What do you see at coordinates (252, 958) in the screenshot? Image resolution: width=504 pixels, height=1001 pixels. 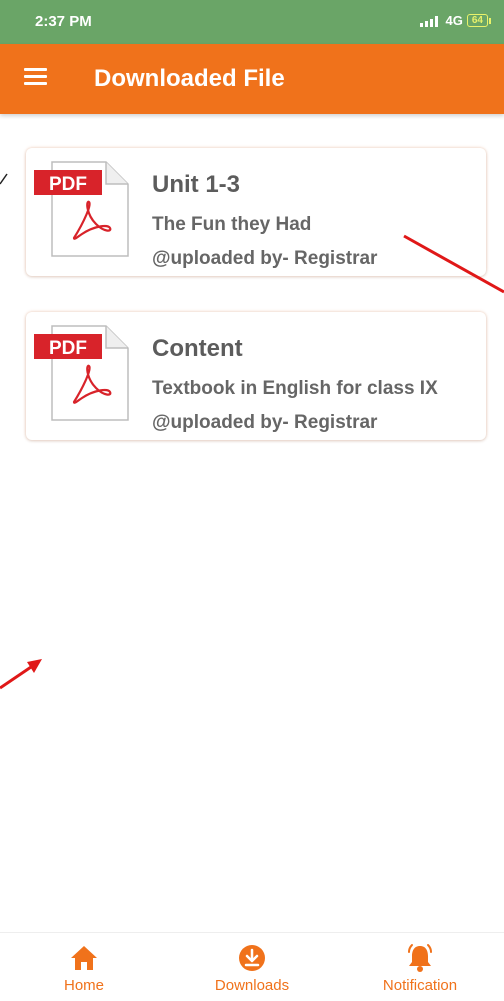 I see `download-icon` at bounding box center [252, 958].